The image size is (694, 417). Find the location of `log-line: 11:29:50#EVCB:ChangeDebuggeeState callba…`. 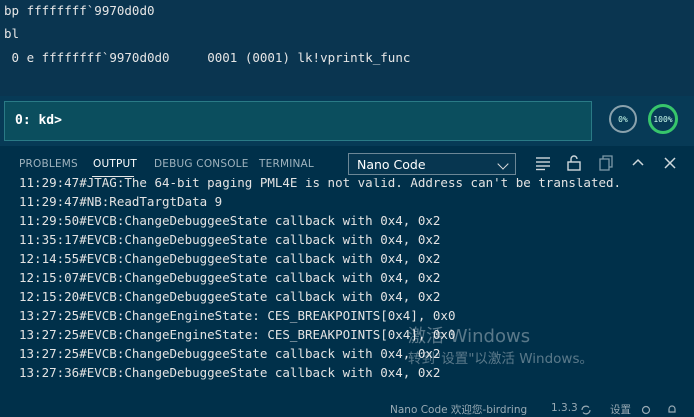

log-line: 11:29:50#EVCB:ChangeDebuggeeState callba… is located at coordinates (230, 220).